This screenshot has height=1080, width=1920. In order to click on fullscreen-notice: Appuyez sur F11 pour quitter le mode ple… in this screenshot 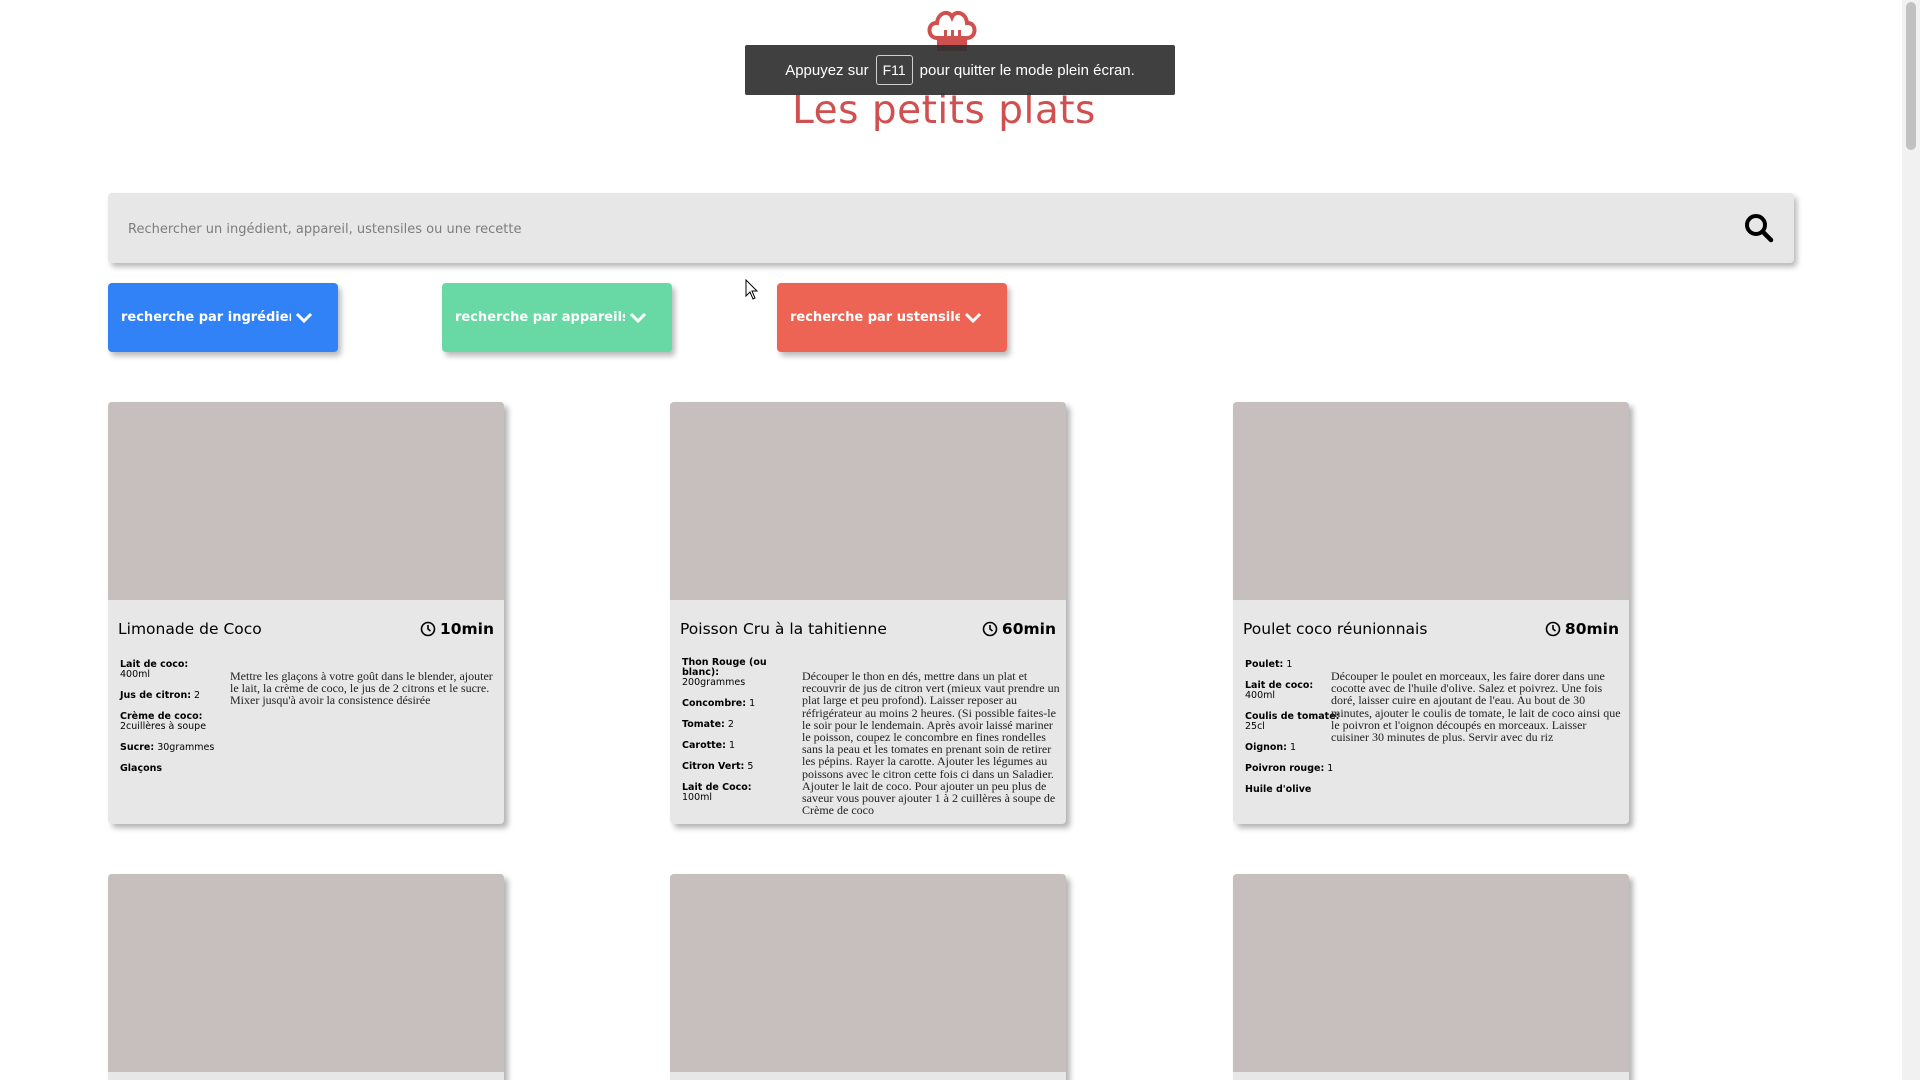, I will do `click(960, 70)`.